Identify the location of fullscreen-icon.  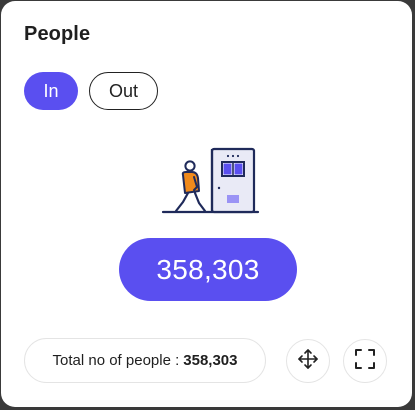
(365, 361).